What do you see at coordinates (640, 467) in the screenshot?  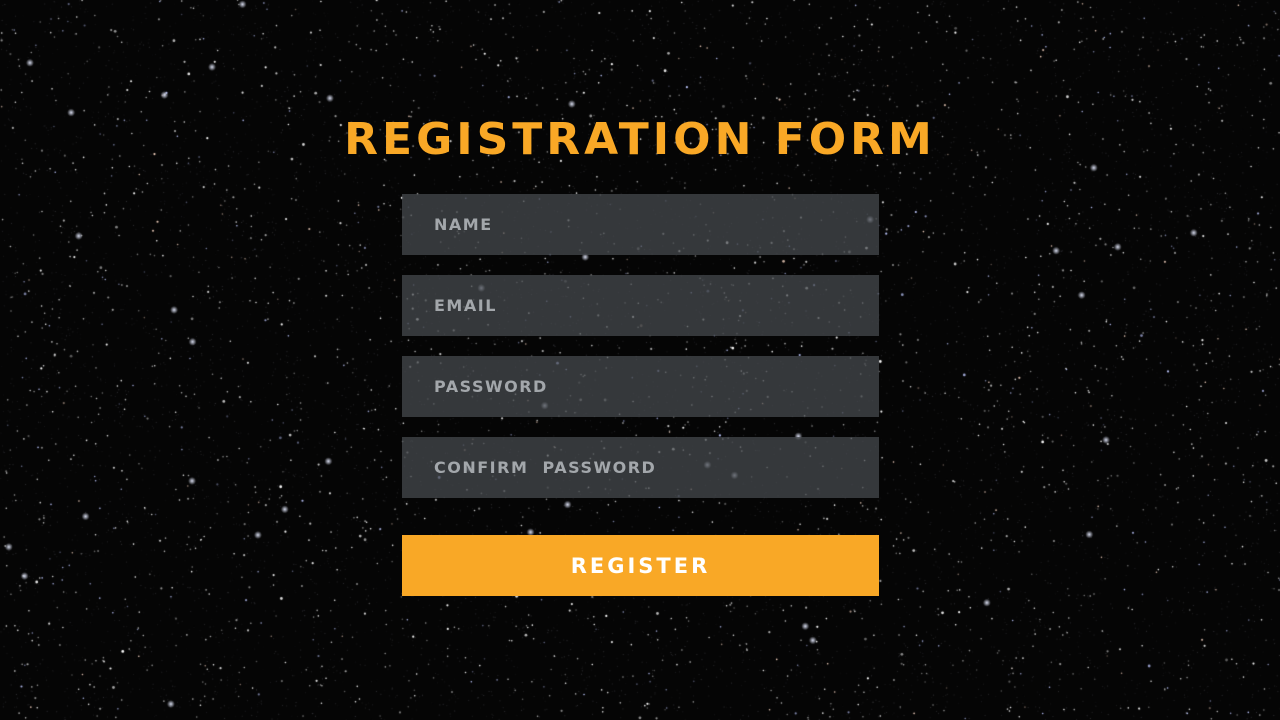 I see `confirm-password-field` at bounding box center [640, 467].